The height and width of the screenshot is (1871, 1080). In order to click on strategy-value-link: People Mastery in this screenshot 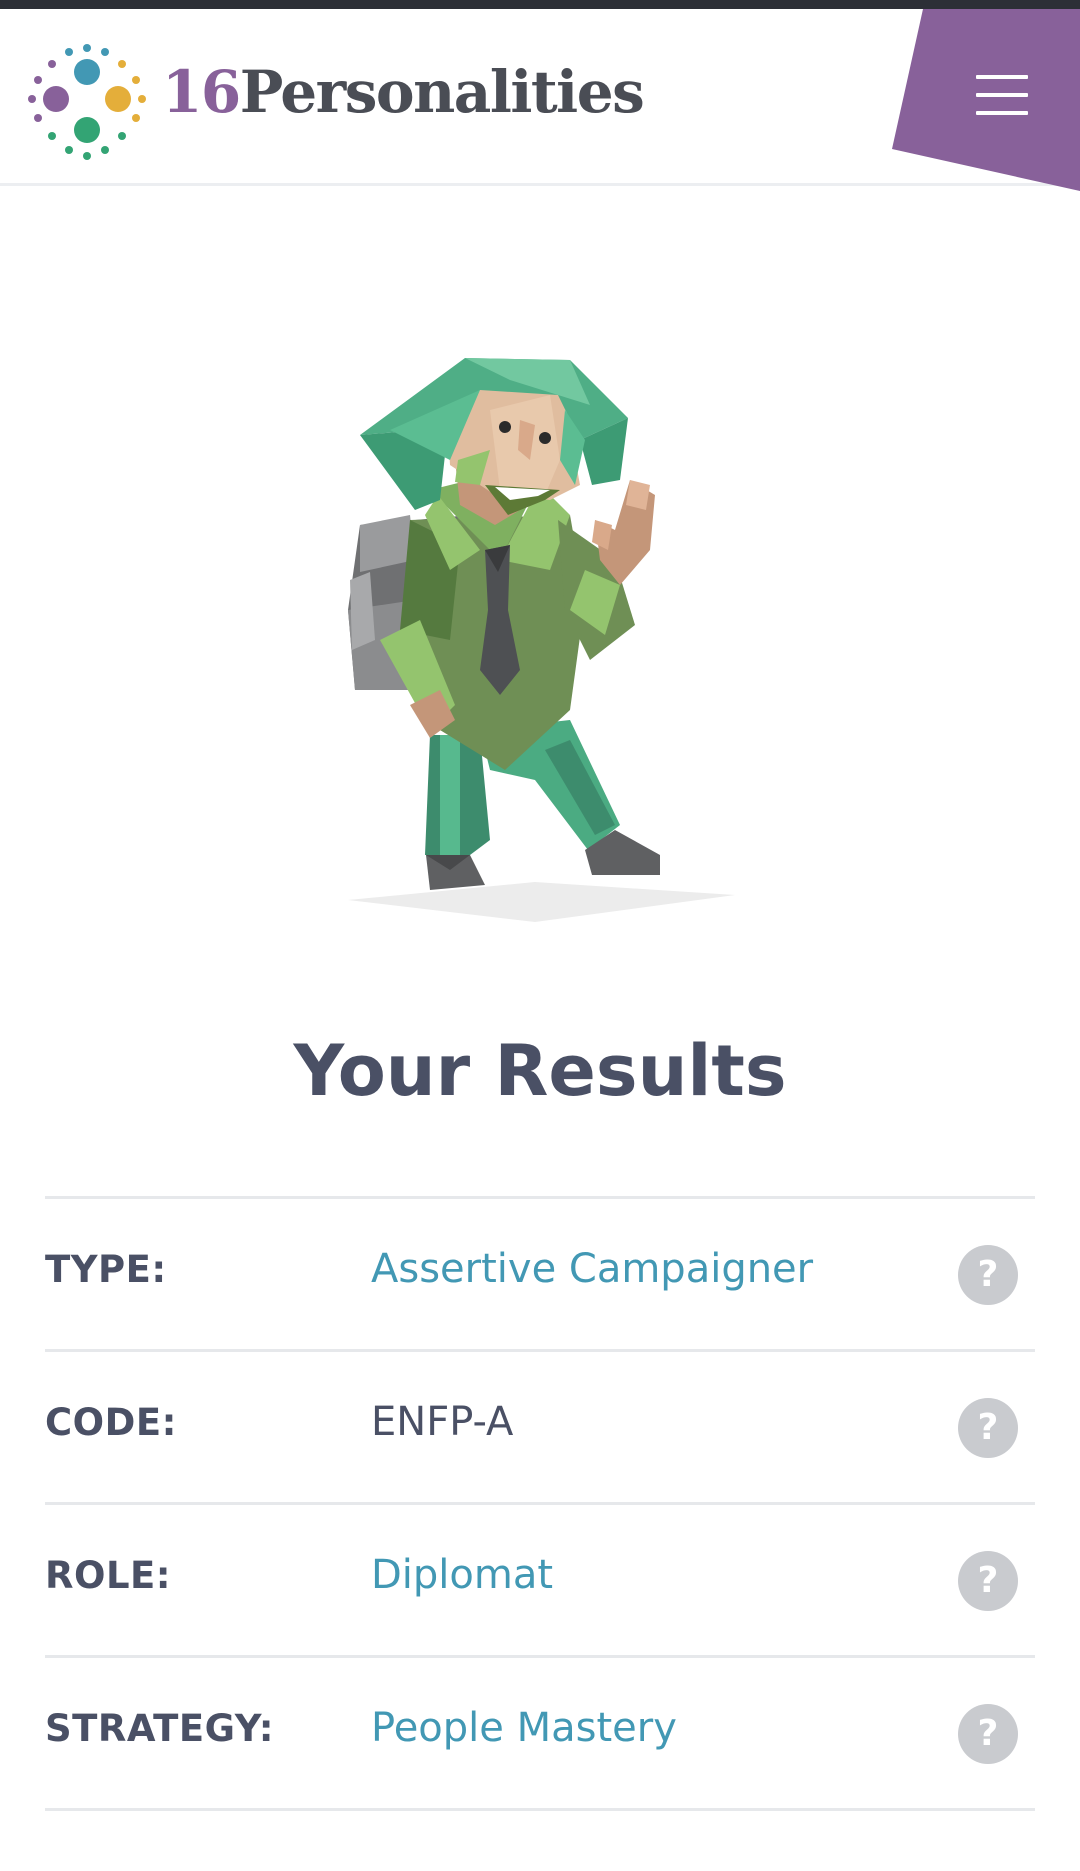, I will do `click(524, 1728)`.